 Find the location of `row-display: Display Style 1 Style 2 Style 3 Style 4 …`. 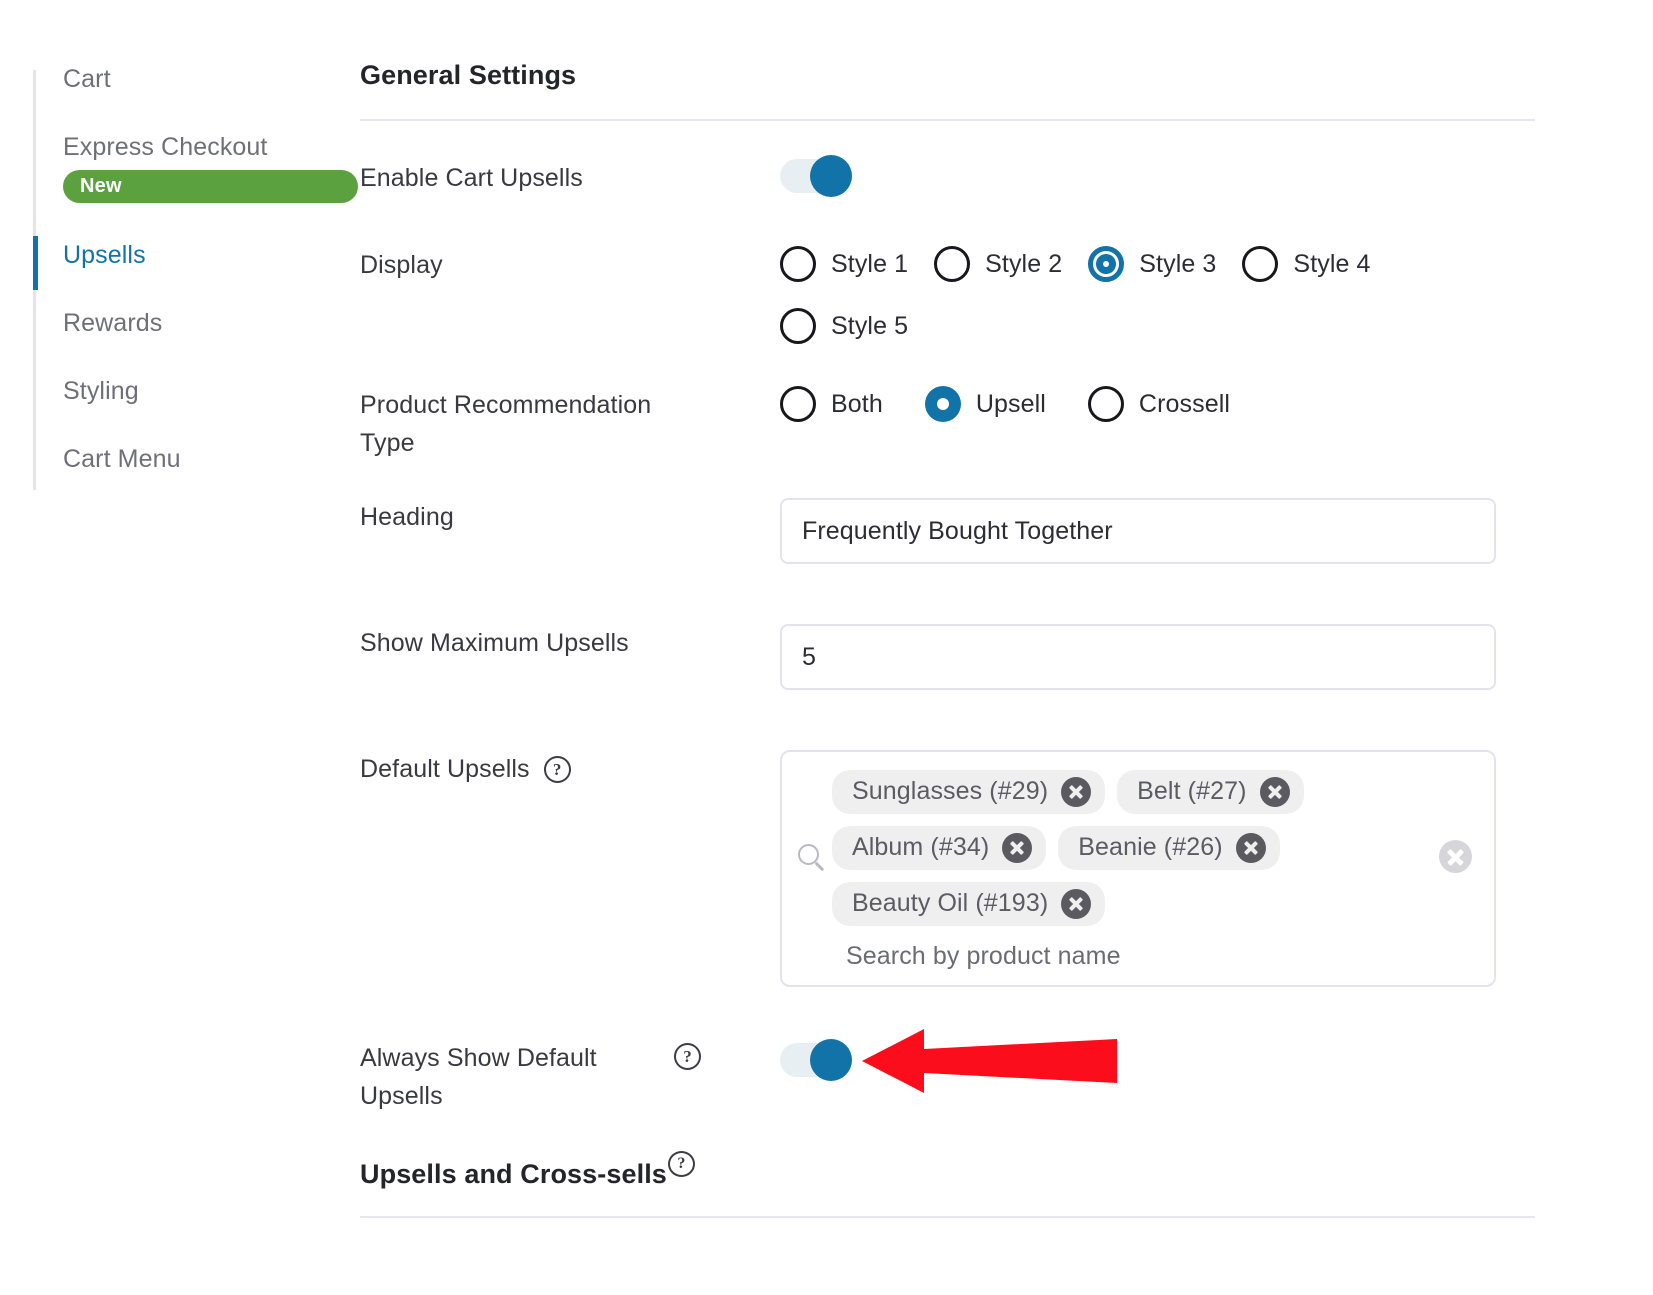

row-display: Display Style 1 Style 2 Style 3 Style 4 … is located at coordinates (947, 295).